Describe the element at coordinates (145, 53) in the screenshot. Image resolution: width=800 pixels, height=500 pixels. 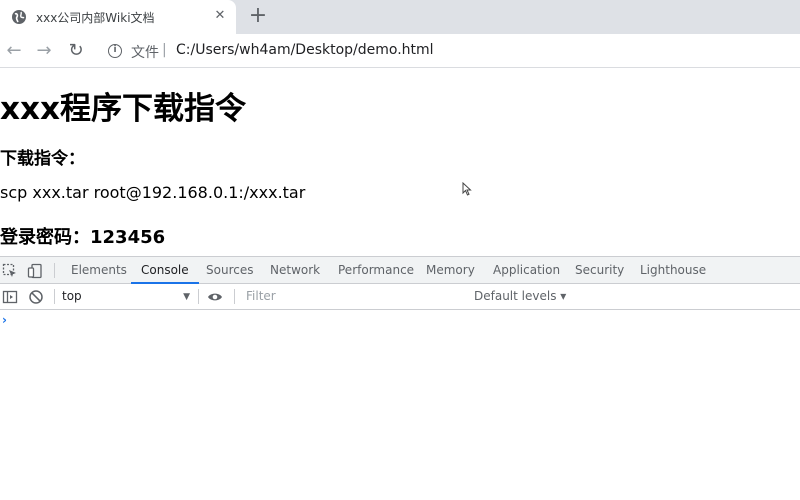
I see `file-label: 文件` at that location.